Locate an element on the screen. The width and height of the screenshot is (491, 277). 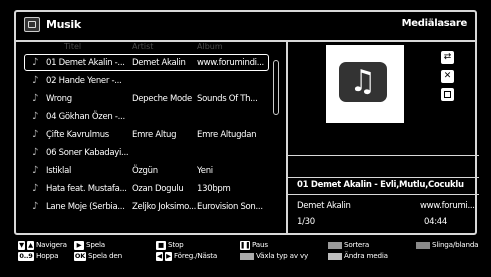
track-album: Emre Altugdan is located at coordinates (227, 135).